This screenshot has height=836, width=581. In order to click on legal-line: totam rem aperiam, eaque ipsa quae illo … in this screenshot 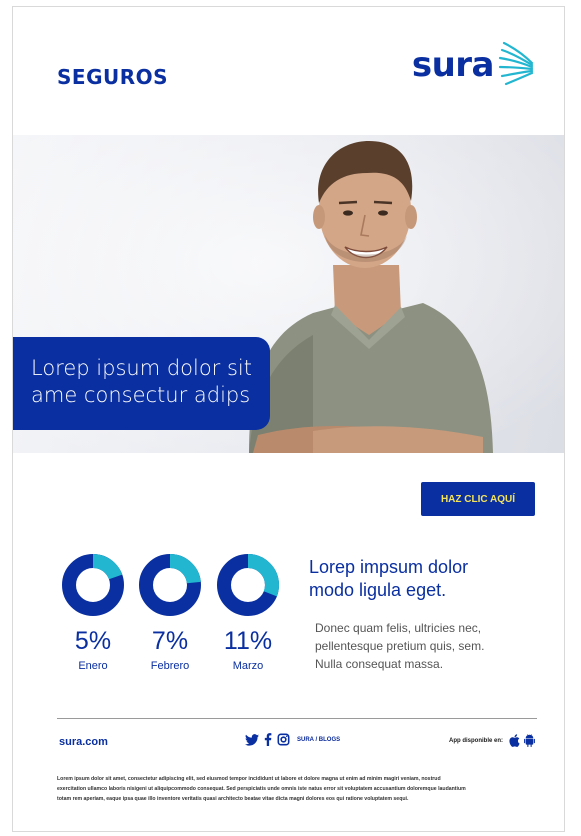, I will do `click(233, 799)`.